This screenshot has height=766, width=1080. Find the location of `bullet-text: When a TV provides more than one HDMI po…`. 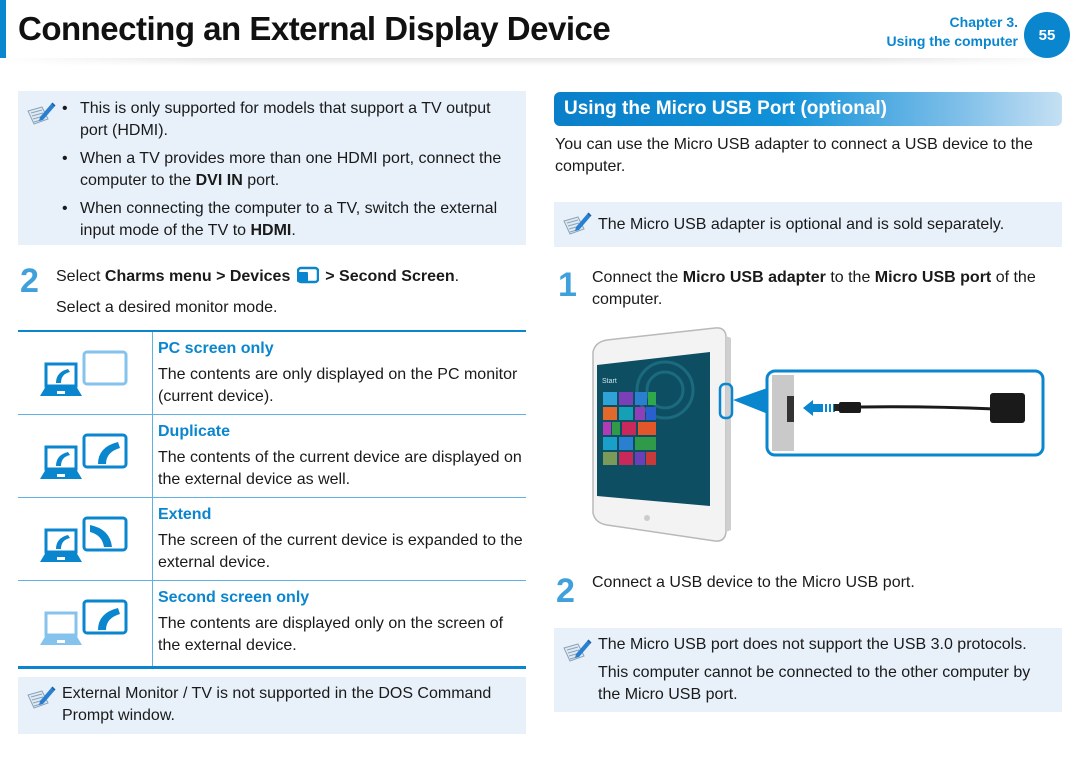

bullet-text: When a TV provides more than one HDMI po… is located at coordinates (291, 169).